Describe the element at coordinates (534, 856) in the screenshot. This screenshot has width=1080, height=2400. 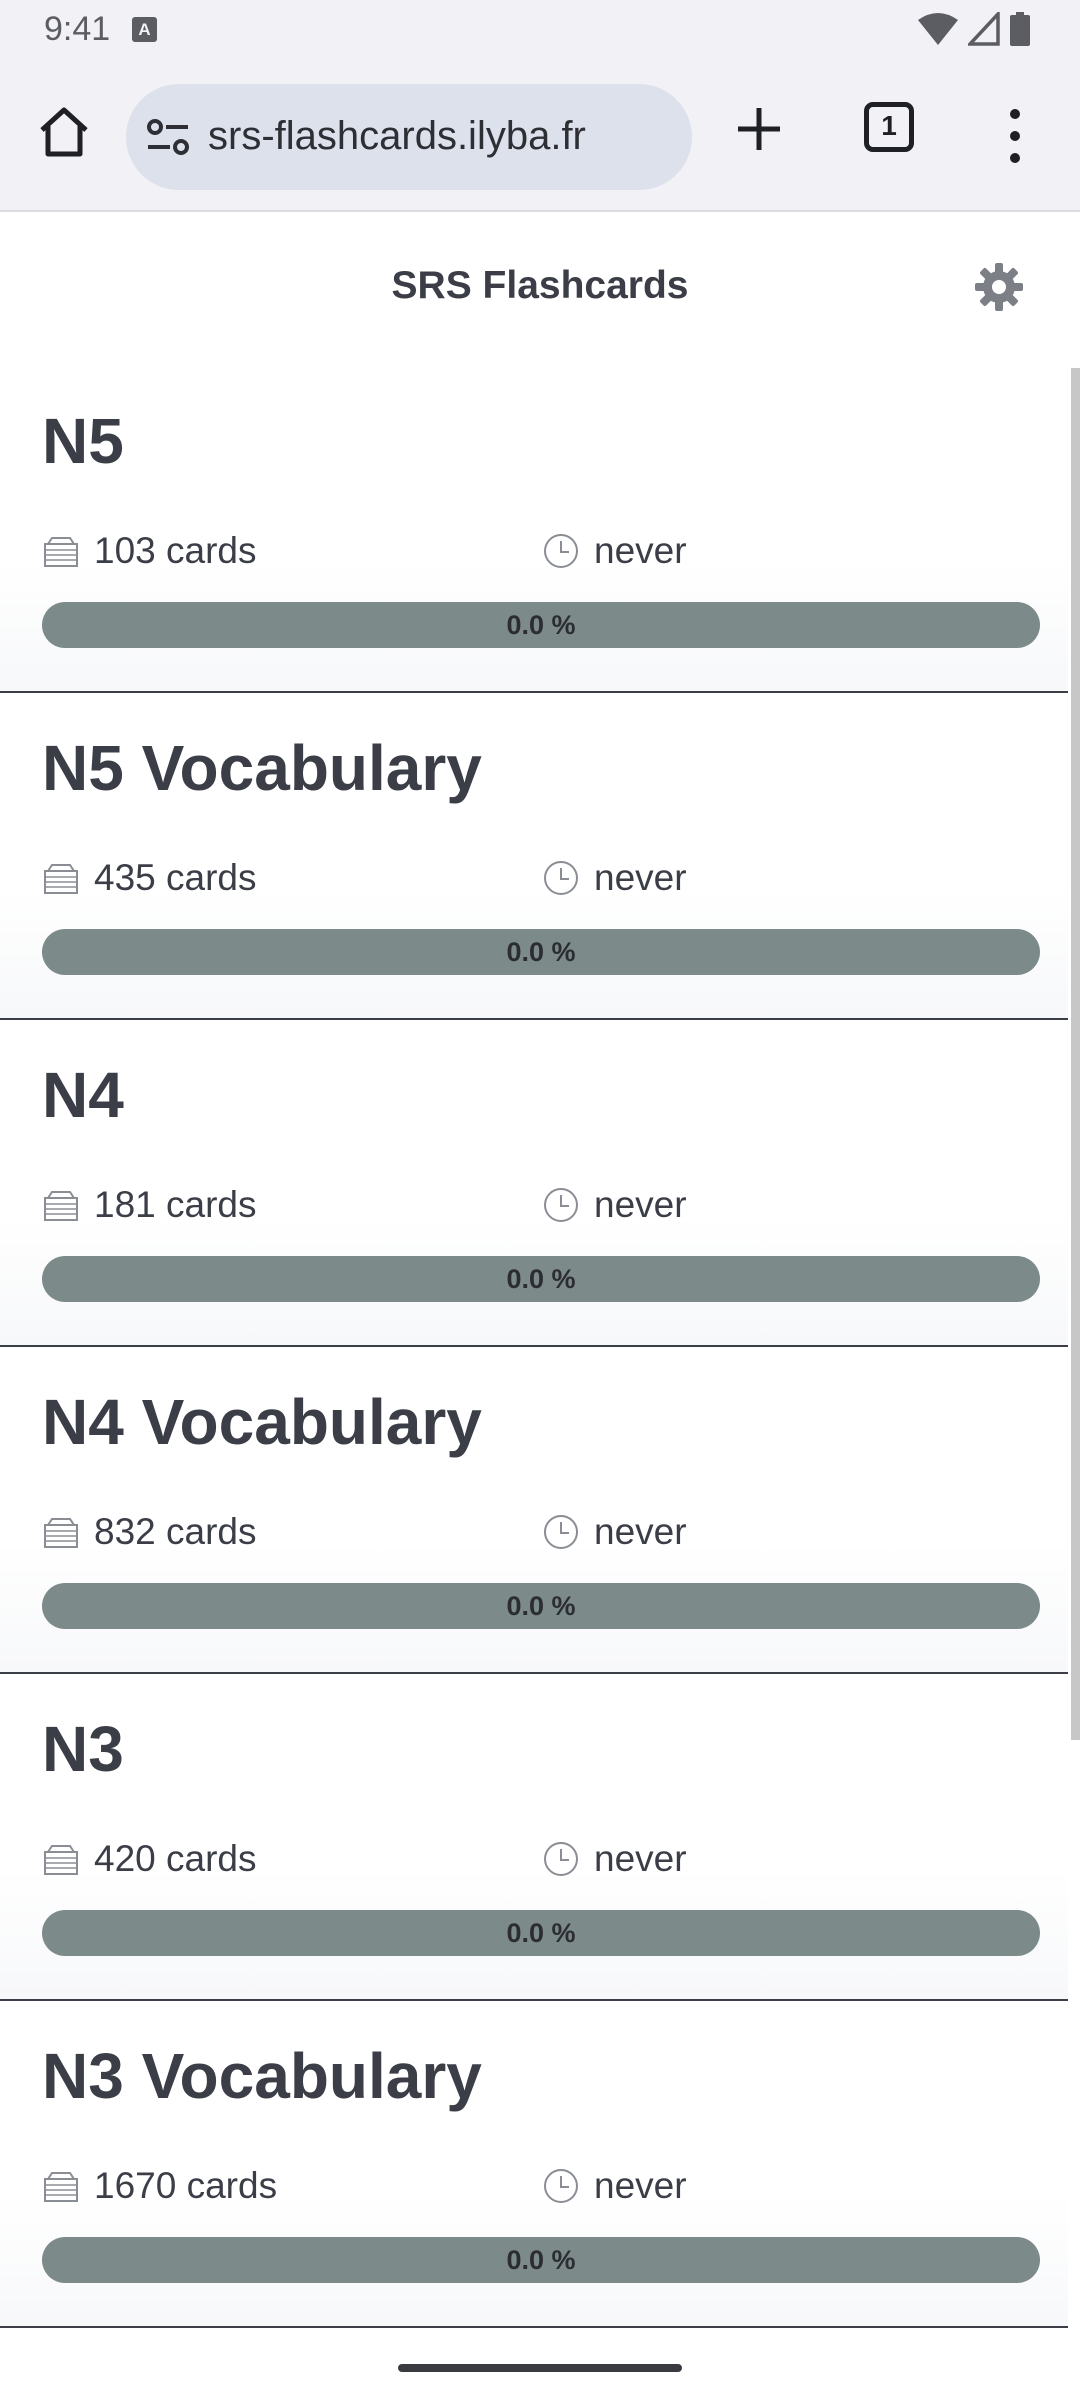
I see `deck-card: N5 Vocabulary 435 cards never 0.0 %` at that location.